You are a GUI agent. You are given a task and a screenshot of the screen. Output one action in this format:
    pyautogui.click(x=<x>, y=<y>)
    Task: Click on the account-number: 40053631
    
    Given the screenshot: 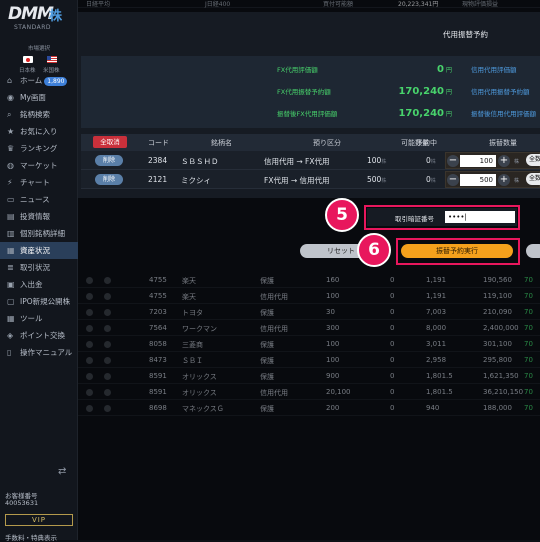 What is the action you would take?
    pyautogui.click(x=22, y=503)
    